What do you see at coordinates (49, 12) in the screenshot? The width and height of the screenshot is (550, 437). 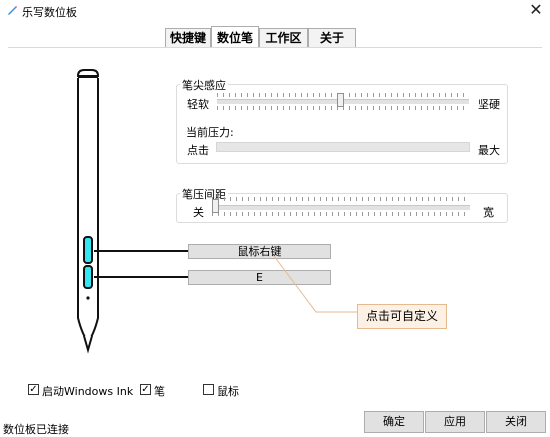 I see `window-title: 乐写数位板` at bounding box center [49, 12].